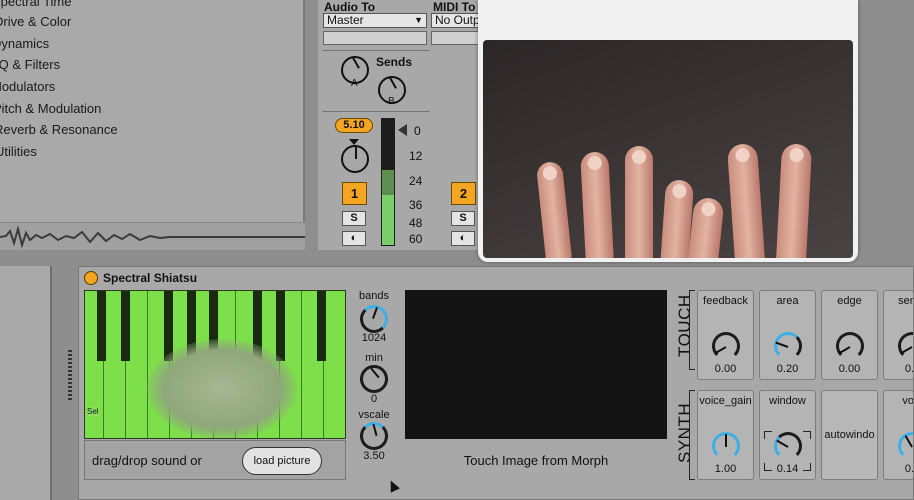  I want to click on voice-gain-param: voice_gain 1.00, so click(725, 435).